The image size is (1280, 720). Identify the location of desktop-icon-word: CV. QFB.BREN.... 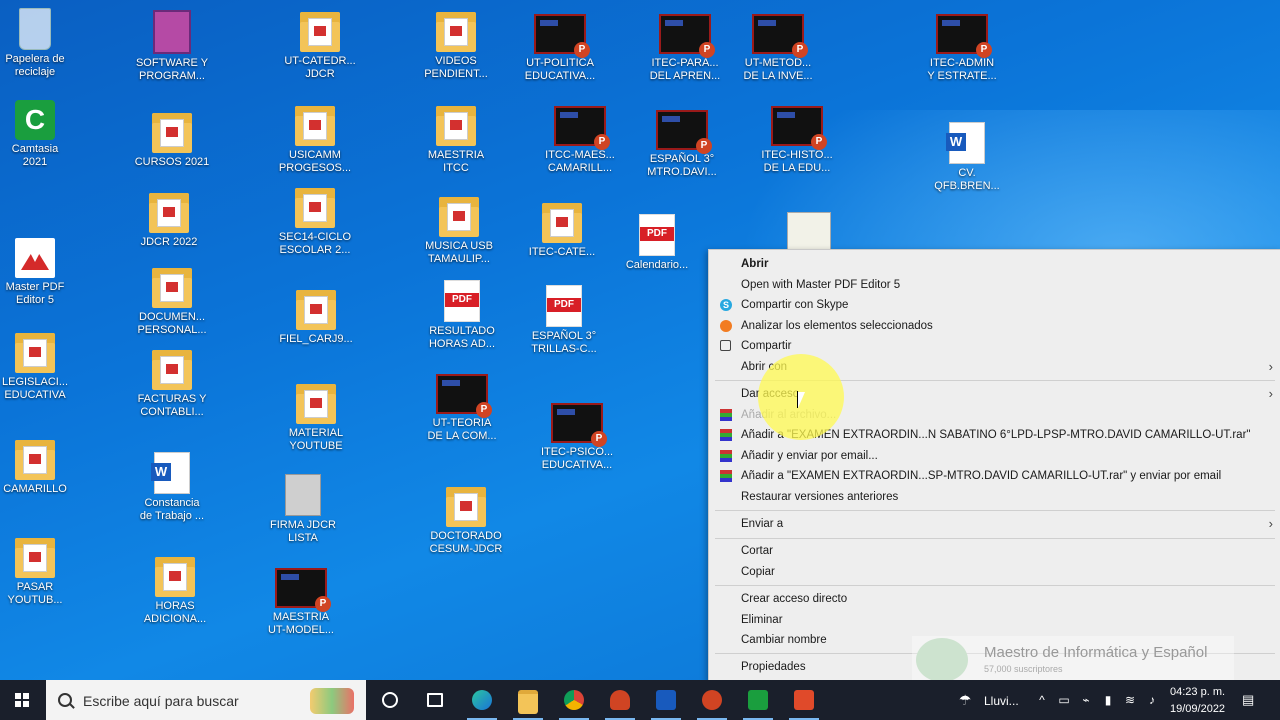
(967, 157).